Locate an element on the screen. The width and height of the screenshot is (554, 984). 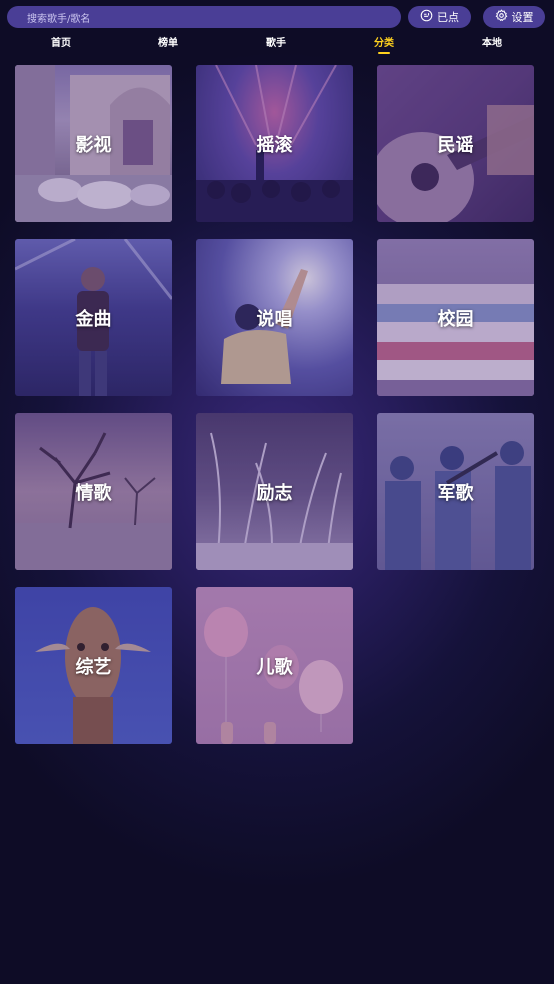
category-tile-hits: 金曲 is located at coordinates (93, 317).